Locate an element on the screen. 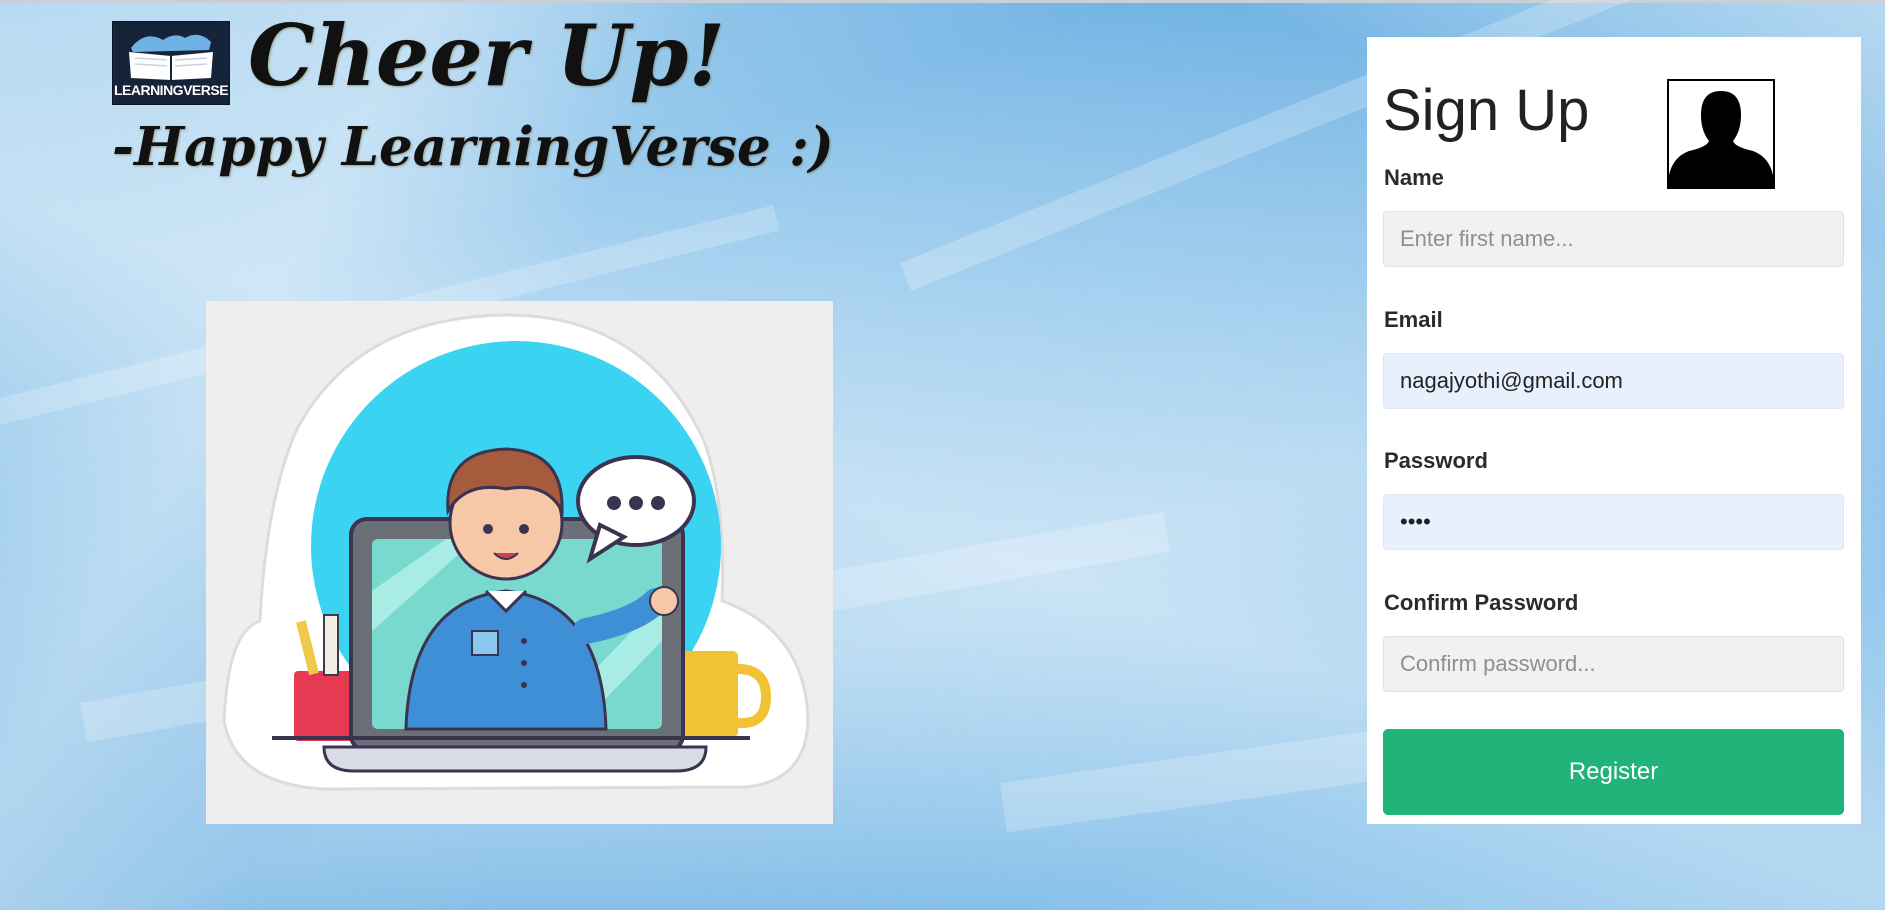 The image size is (1885, 913). logo-book-icon is located at coordinates (171, 57).